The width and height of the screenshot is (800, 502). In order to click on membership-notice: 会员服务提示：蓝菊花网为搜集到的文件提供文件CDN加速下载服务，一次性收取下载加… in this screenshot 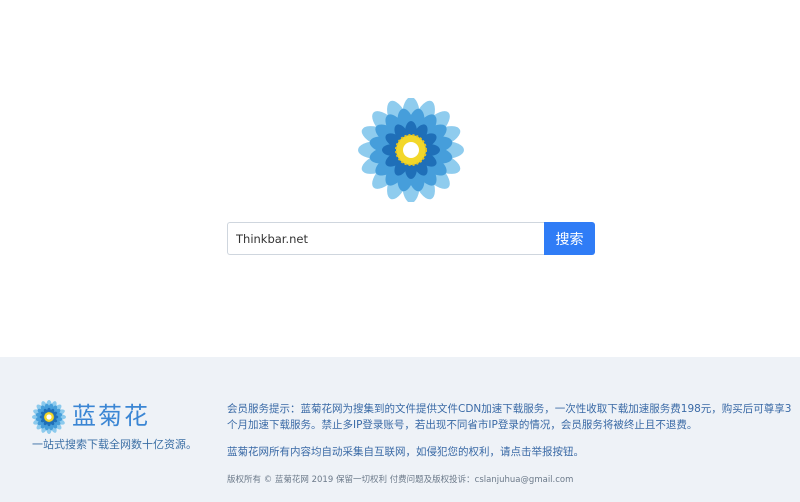, I will do `click(509, 417)`.